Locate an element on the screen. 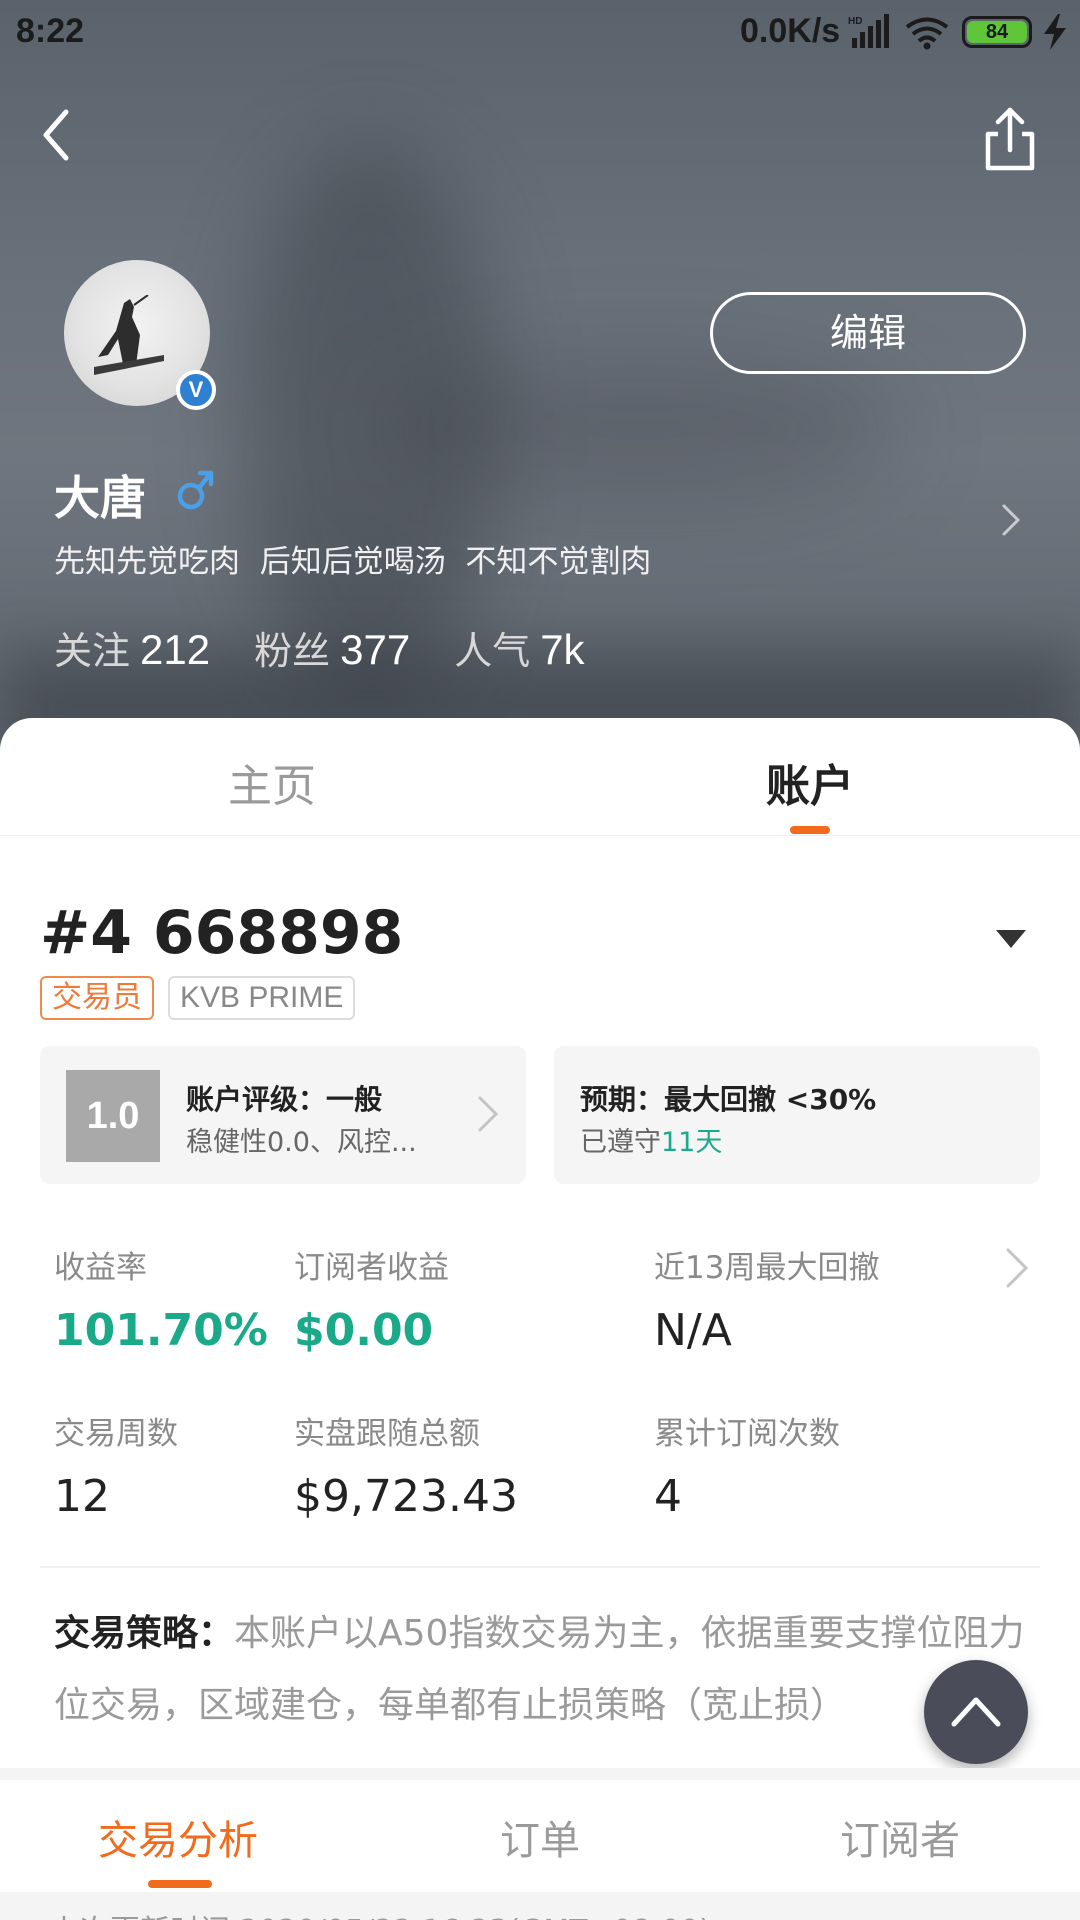 Image resolution: width=1080 pixels, height=1920 pixels. expectation-subtitle: 已遵守11天 is located at coordinates (651, 1139).